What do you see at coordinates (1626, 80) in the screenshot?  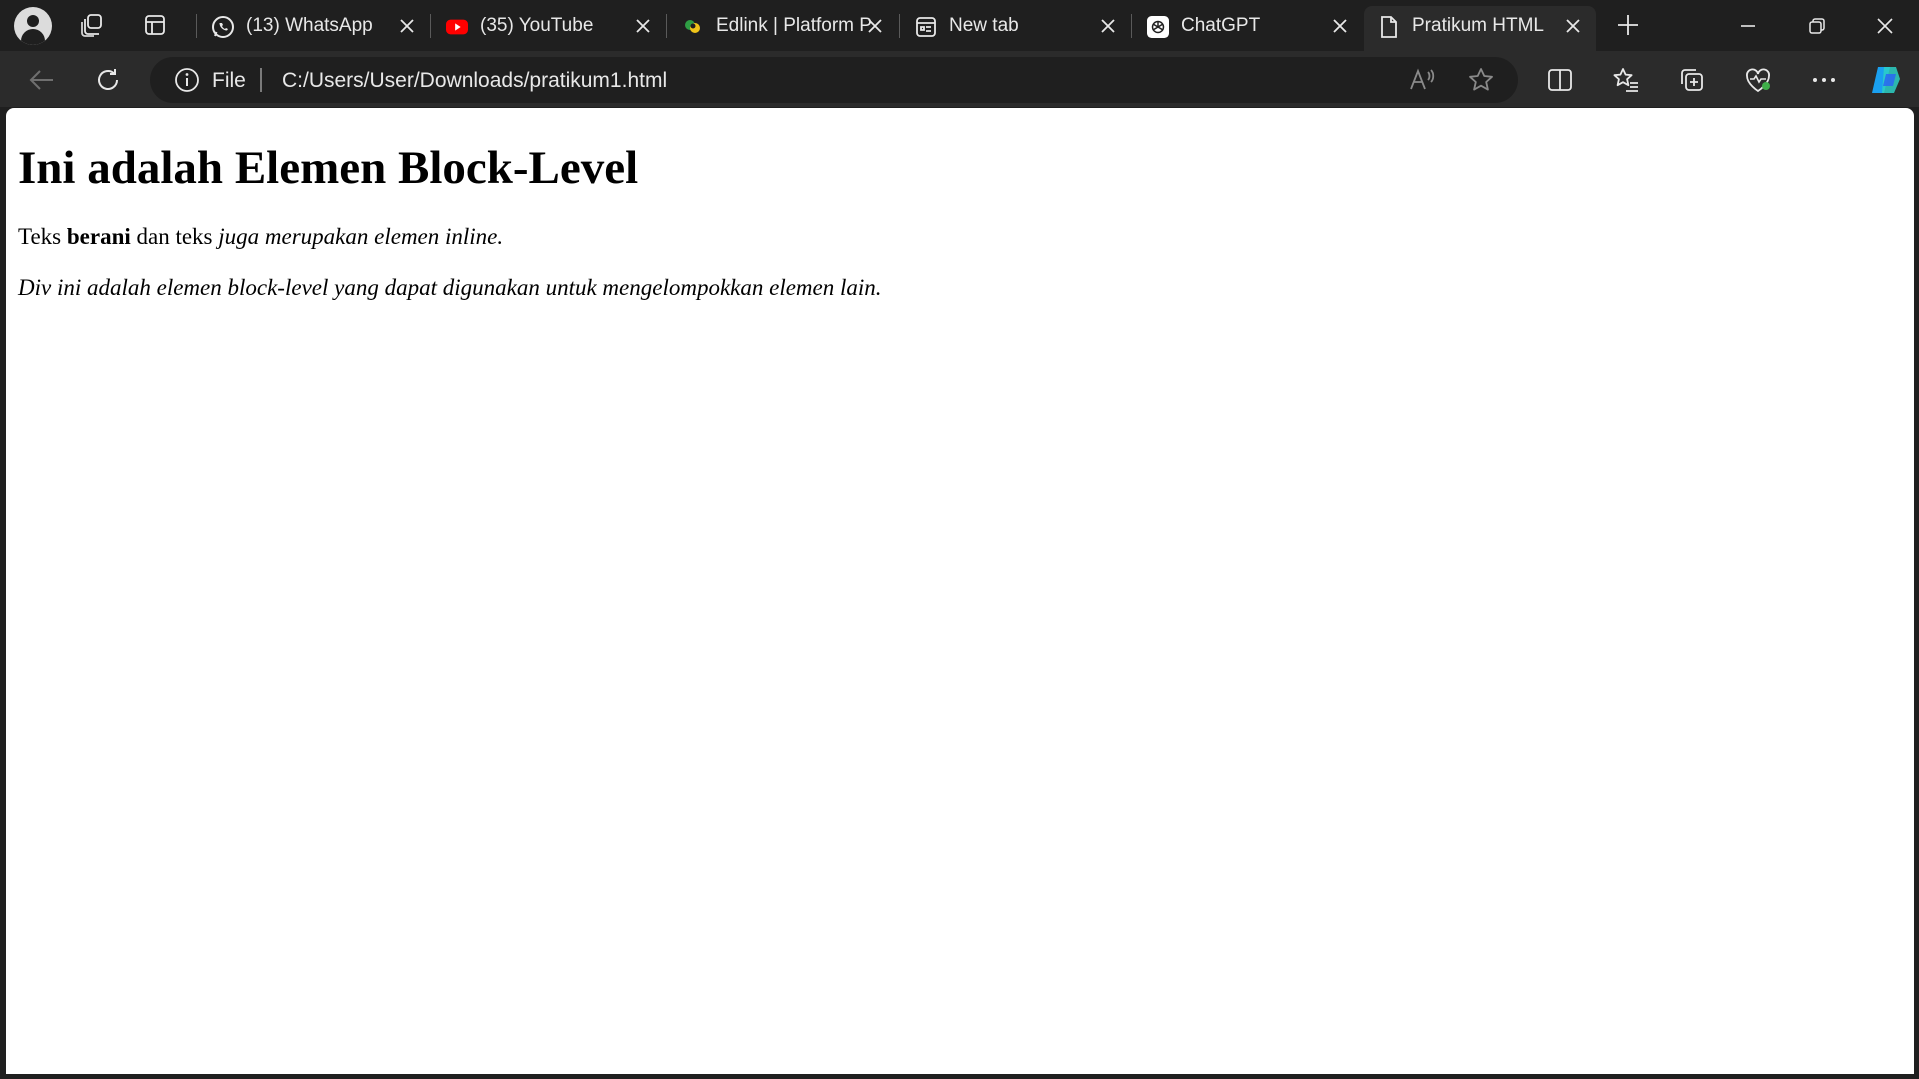 I see `favorites-icon` at bounding box center [1626, 80].